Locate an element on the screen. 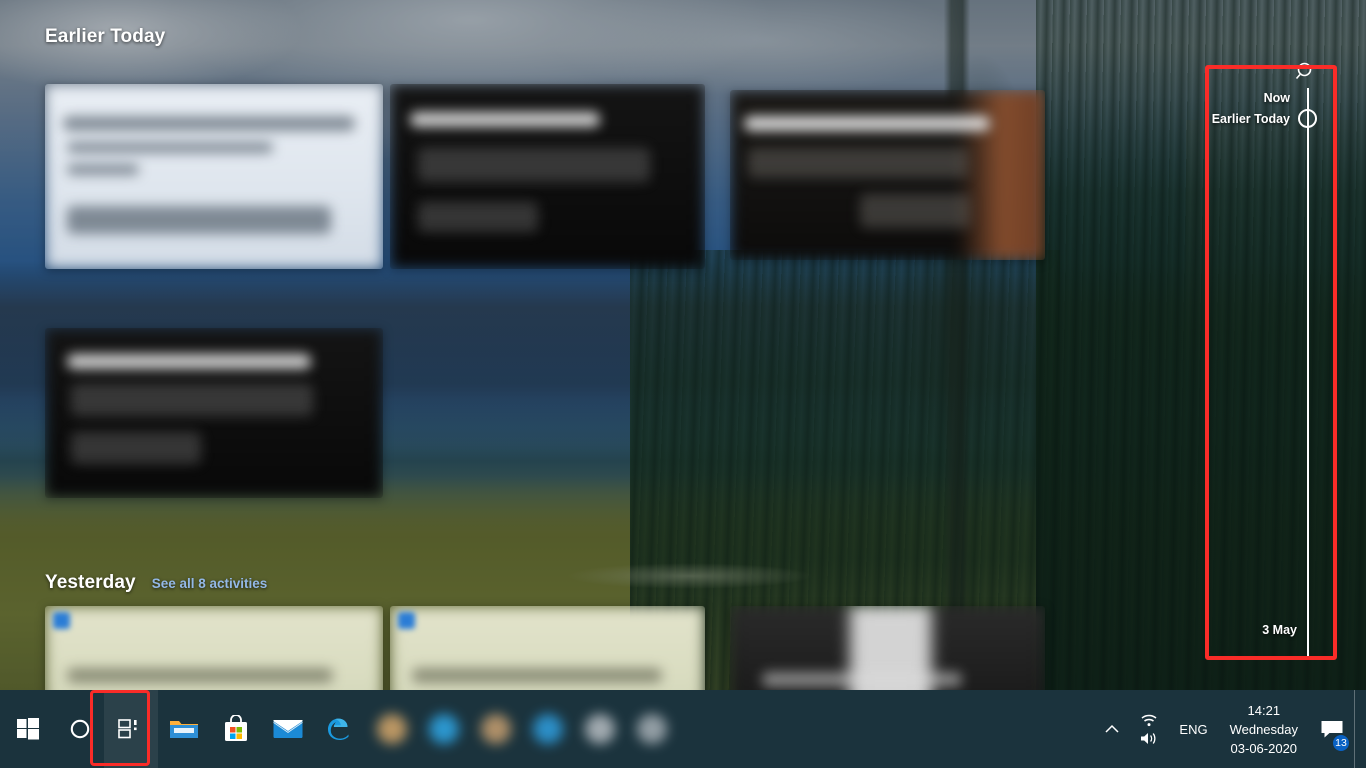 This screenshot has height=768, width=1366. chevron-up-icon is located at coordinates (1112, 728).